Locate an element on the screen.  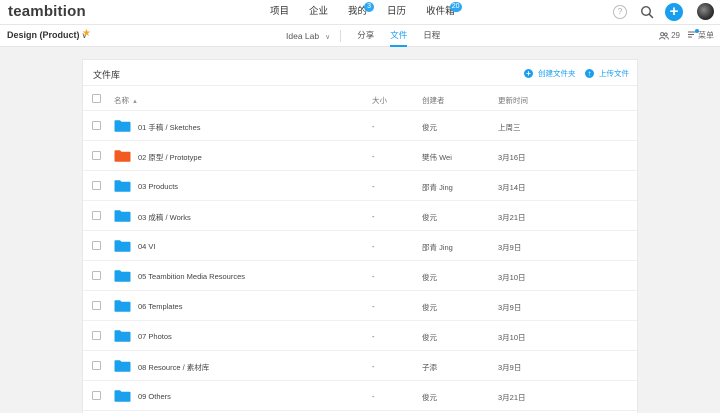
table-row: 07 Photos - 俊元 3月10日 is located at coordinates (360, 336).